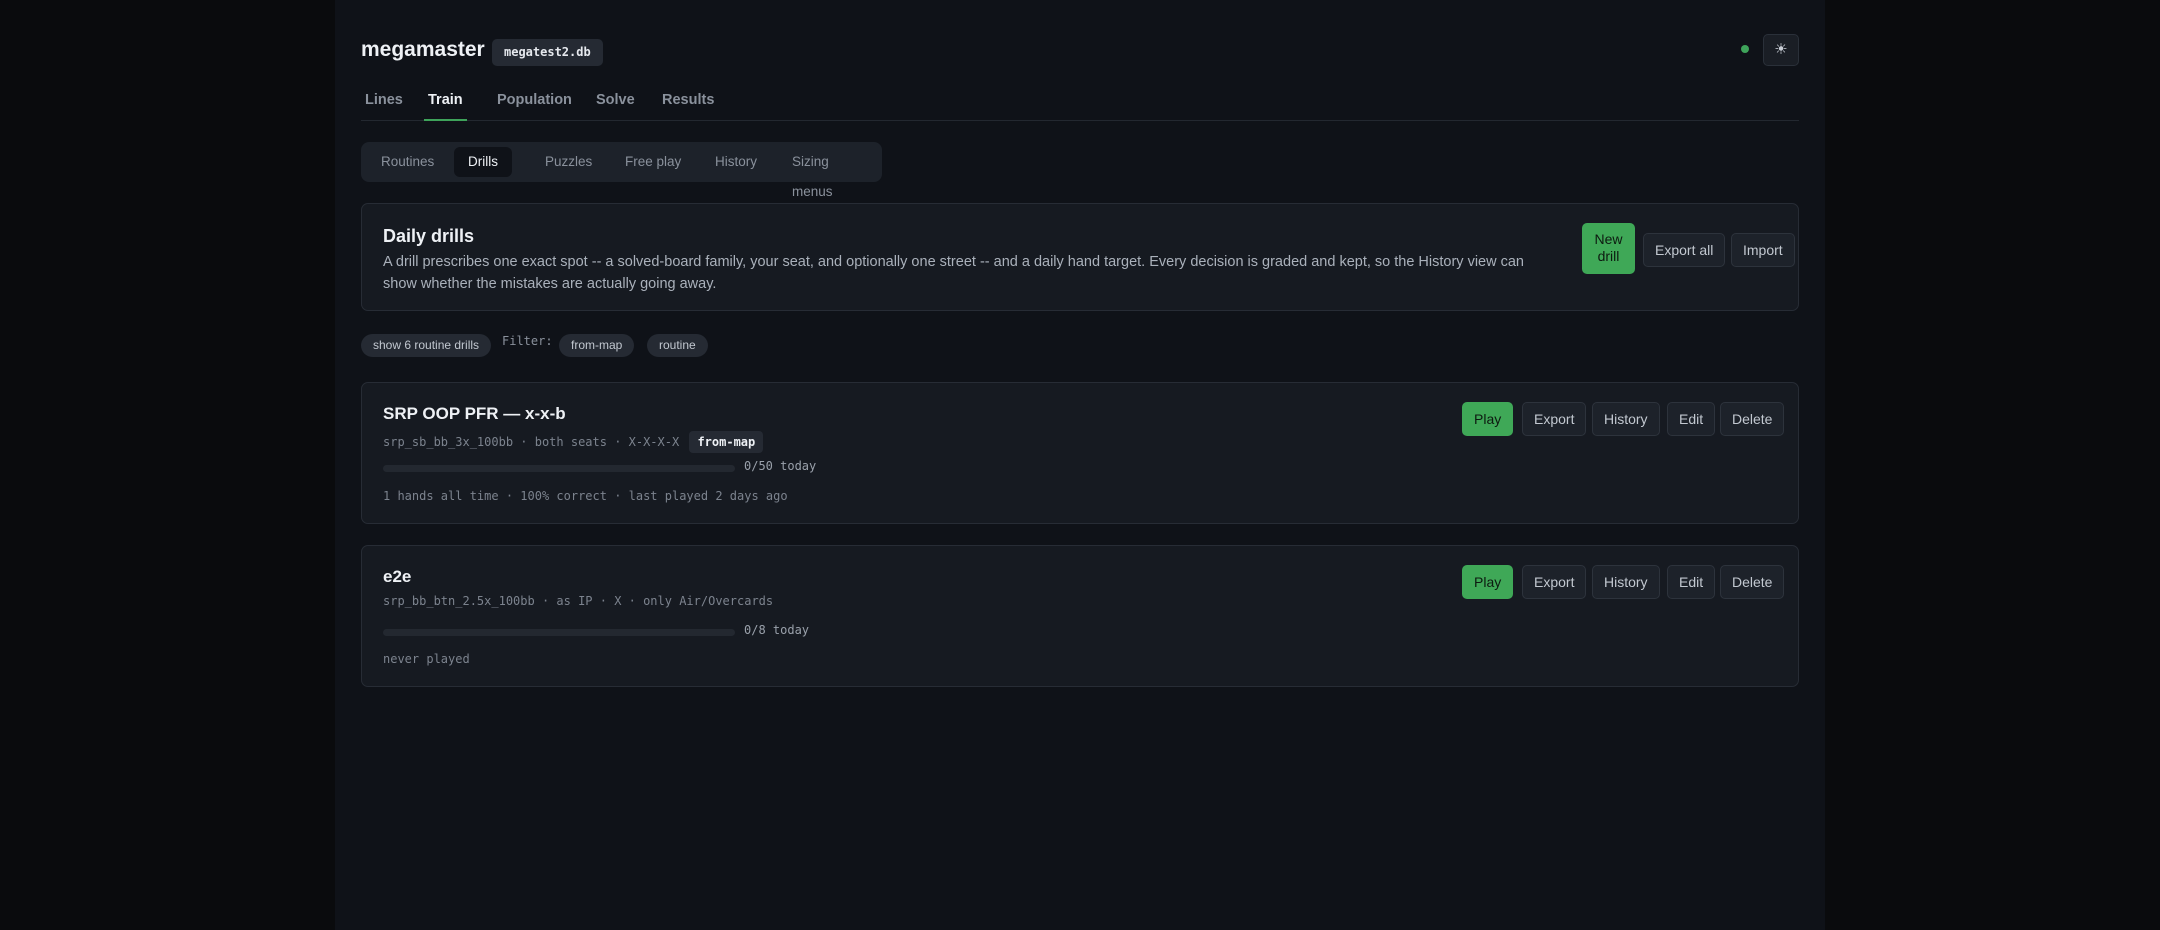 The width and height of the screenshot is (2160, 930). I want to click on tab-train: Train, so click(445, 106).